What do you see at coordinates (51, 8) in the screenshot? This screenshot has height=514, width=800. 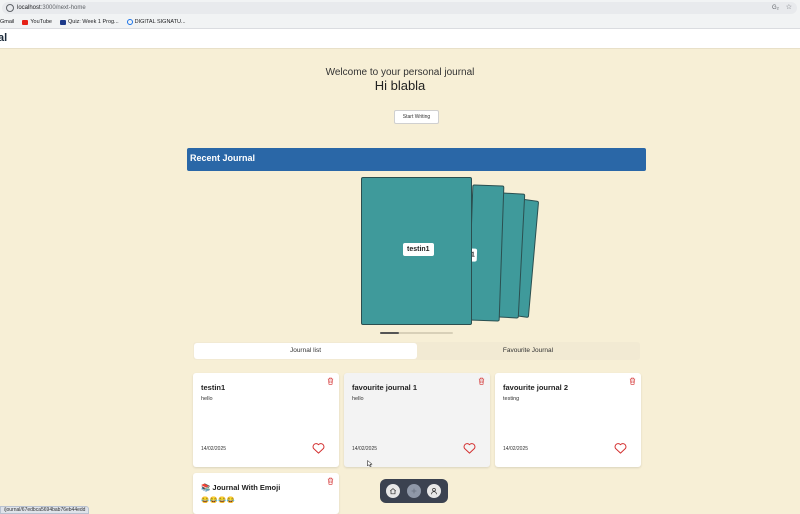 I see `url-text: localhost:3000/next-home` at bounding box center [51, 8].